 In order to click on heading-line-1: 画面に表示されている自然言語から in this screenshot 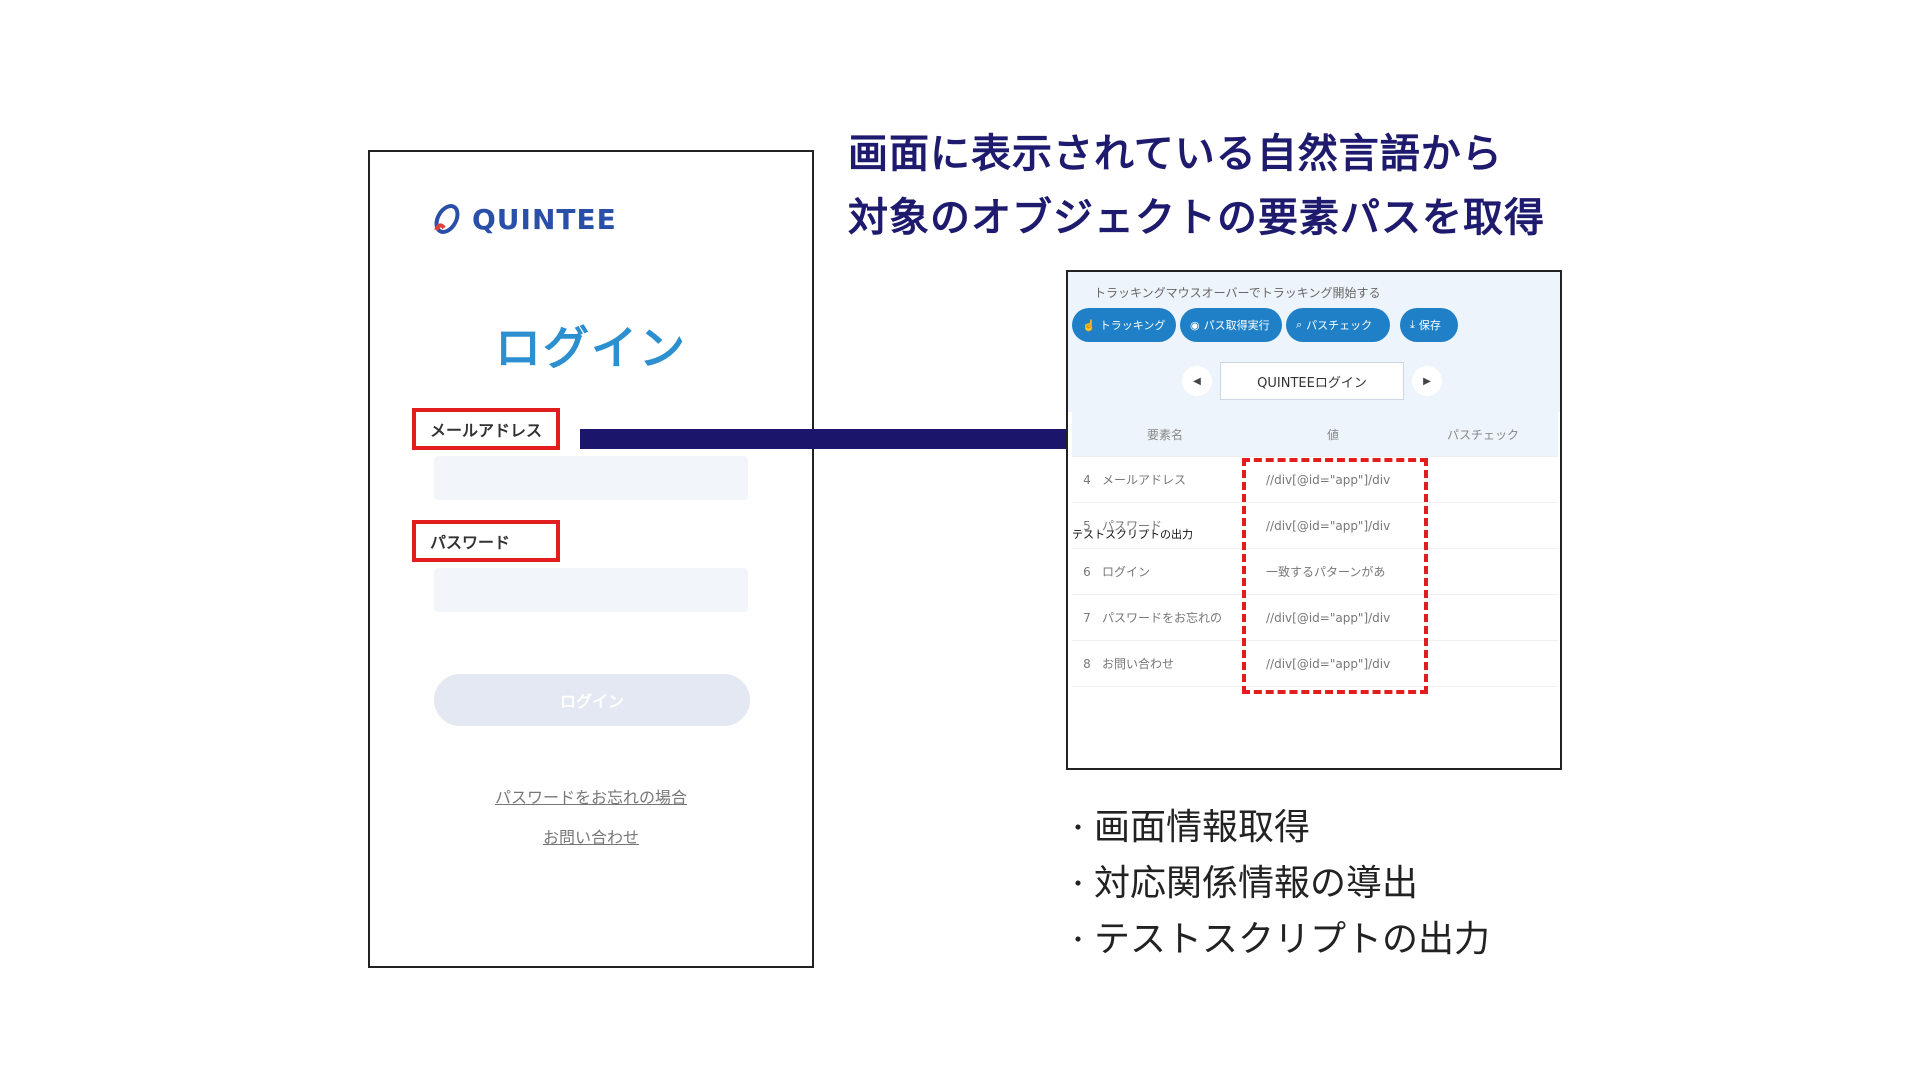, I will do `click(1175, 154)`.